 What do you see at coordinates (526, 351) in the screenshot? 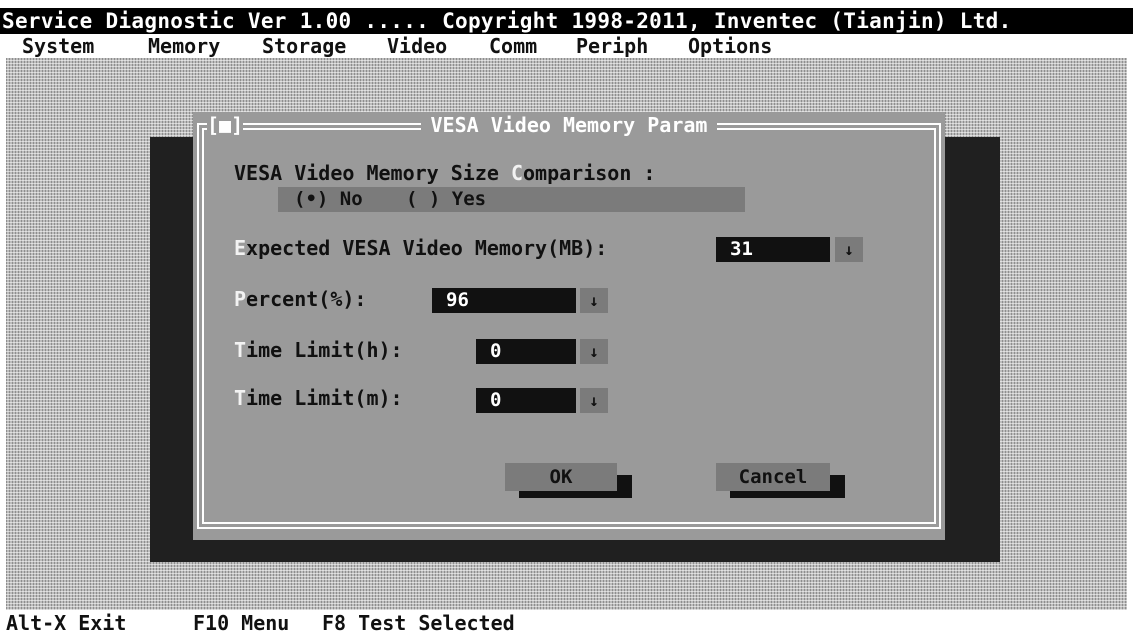
I see `time-limit-h-input: 0` at bounding box center [526, 351].